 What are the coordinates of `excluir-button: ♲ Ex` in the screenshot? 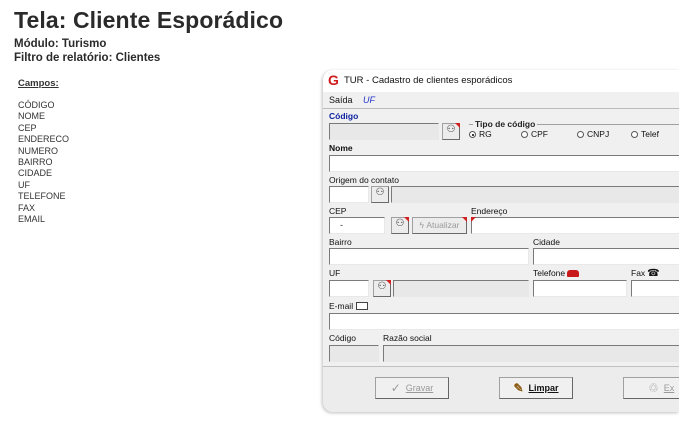 It's located at (651, 388).